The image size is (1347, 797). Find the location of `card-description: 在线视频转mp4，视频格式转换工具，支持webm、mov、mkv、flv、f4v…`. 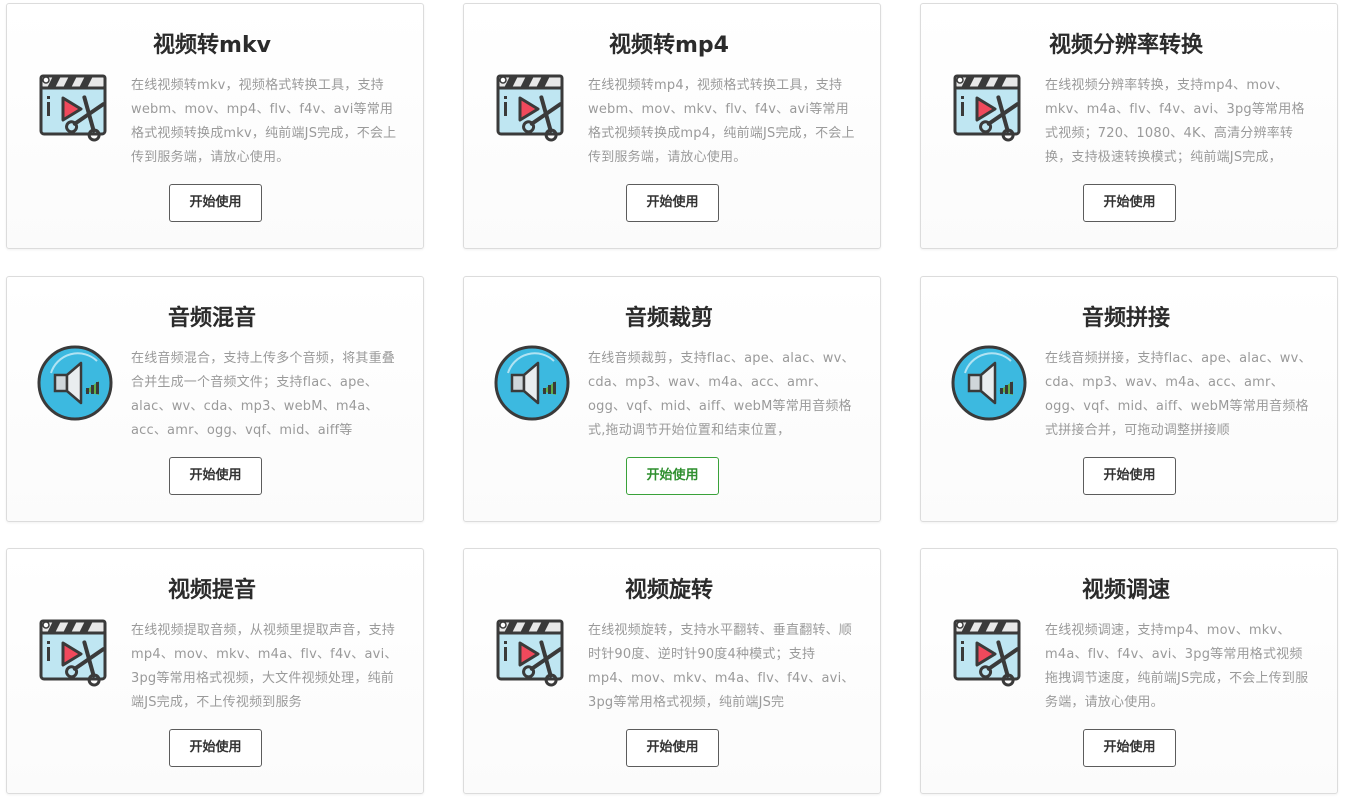

card-description: 在线视频转mp4，视频格式转换工具，支持webm、mov、mkv、flv、f4v… is located at coordinates (721, 121).